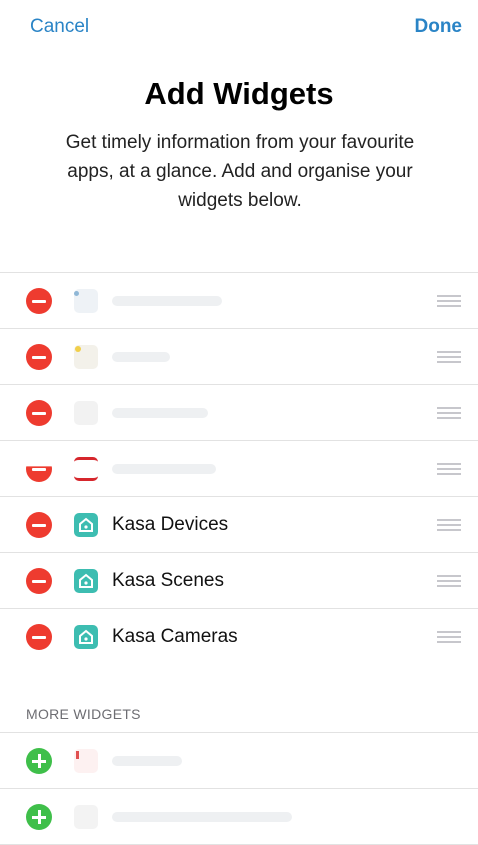 This screenshot has height=845, width=478. What do you see at coordinates (239, 93) in the screenshot?
I see `page-title: Add Widgets` at bounding box center [239, 93].